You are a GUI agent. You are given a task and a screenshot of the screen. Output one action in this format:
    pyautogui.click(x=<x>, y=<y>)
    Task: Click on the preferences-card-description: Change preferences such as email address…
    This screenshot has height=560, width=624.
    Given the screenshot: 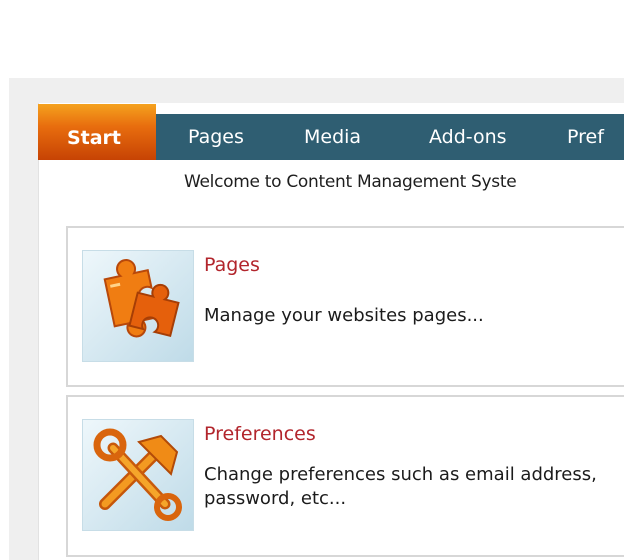 What is the action you would take?
    pyautogui.click(x=400, y=486)
    